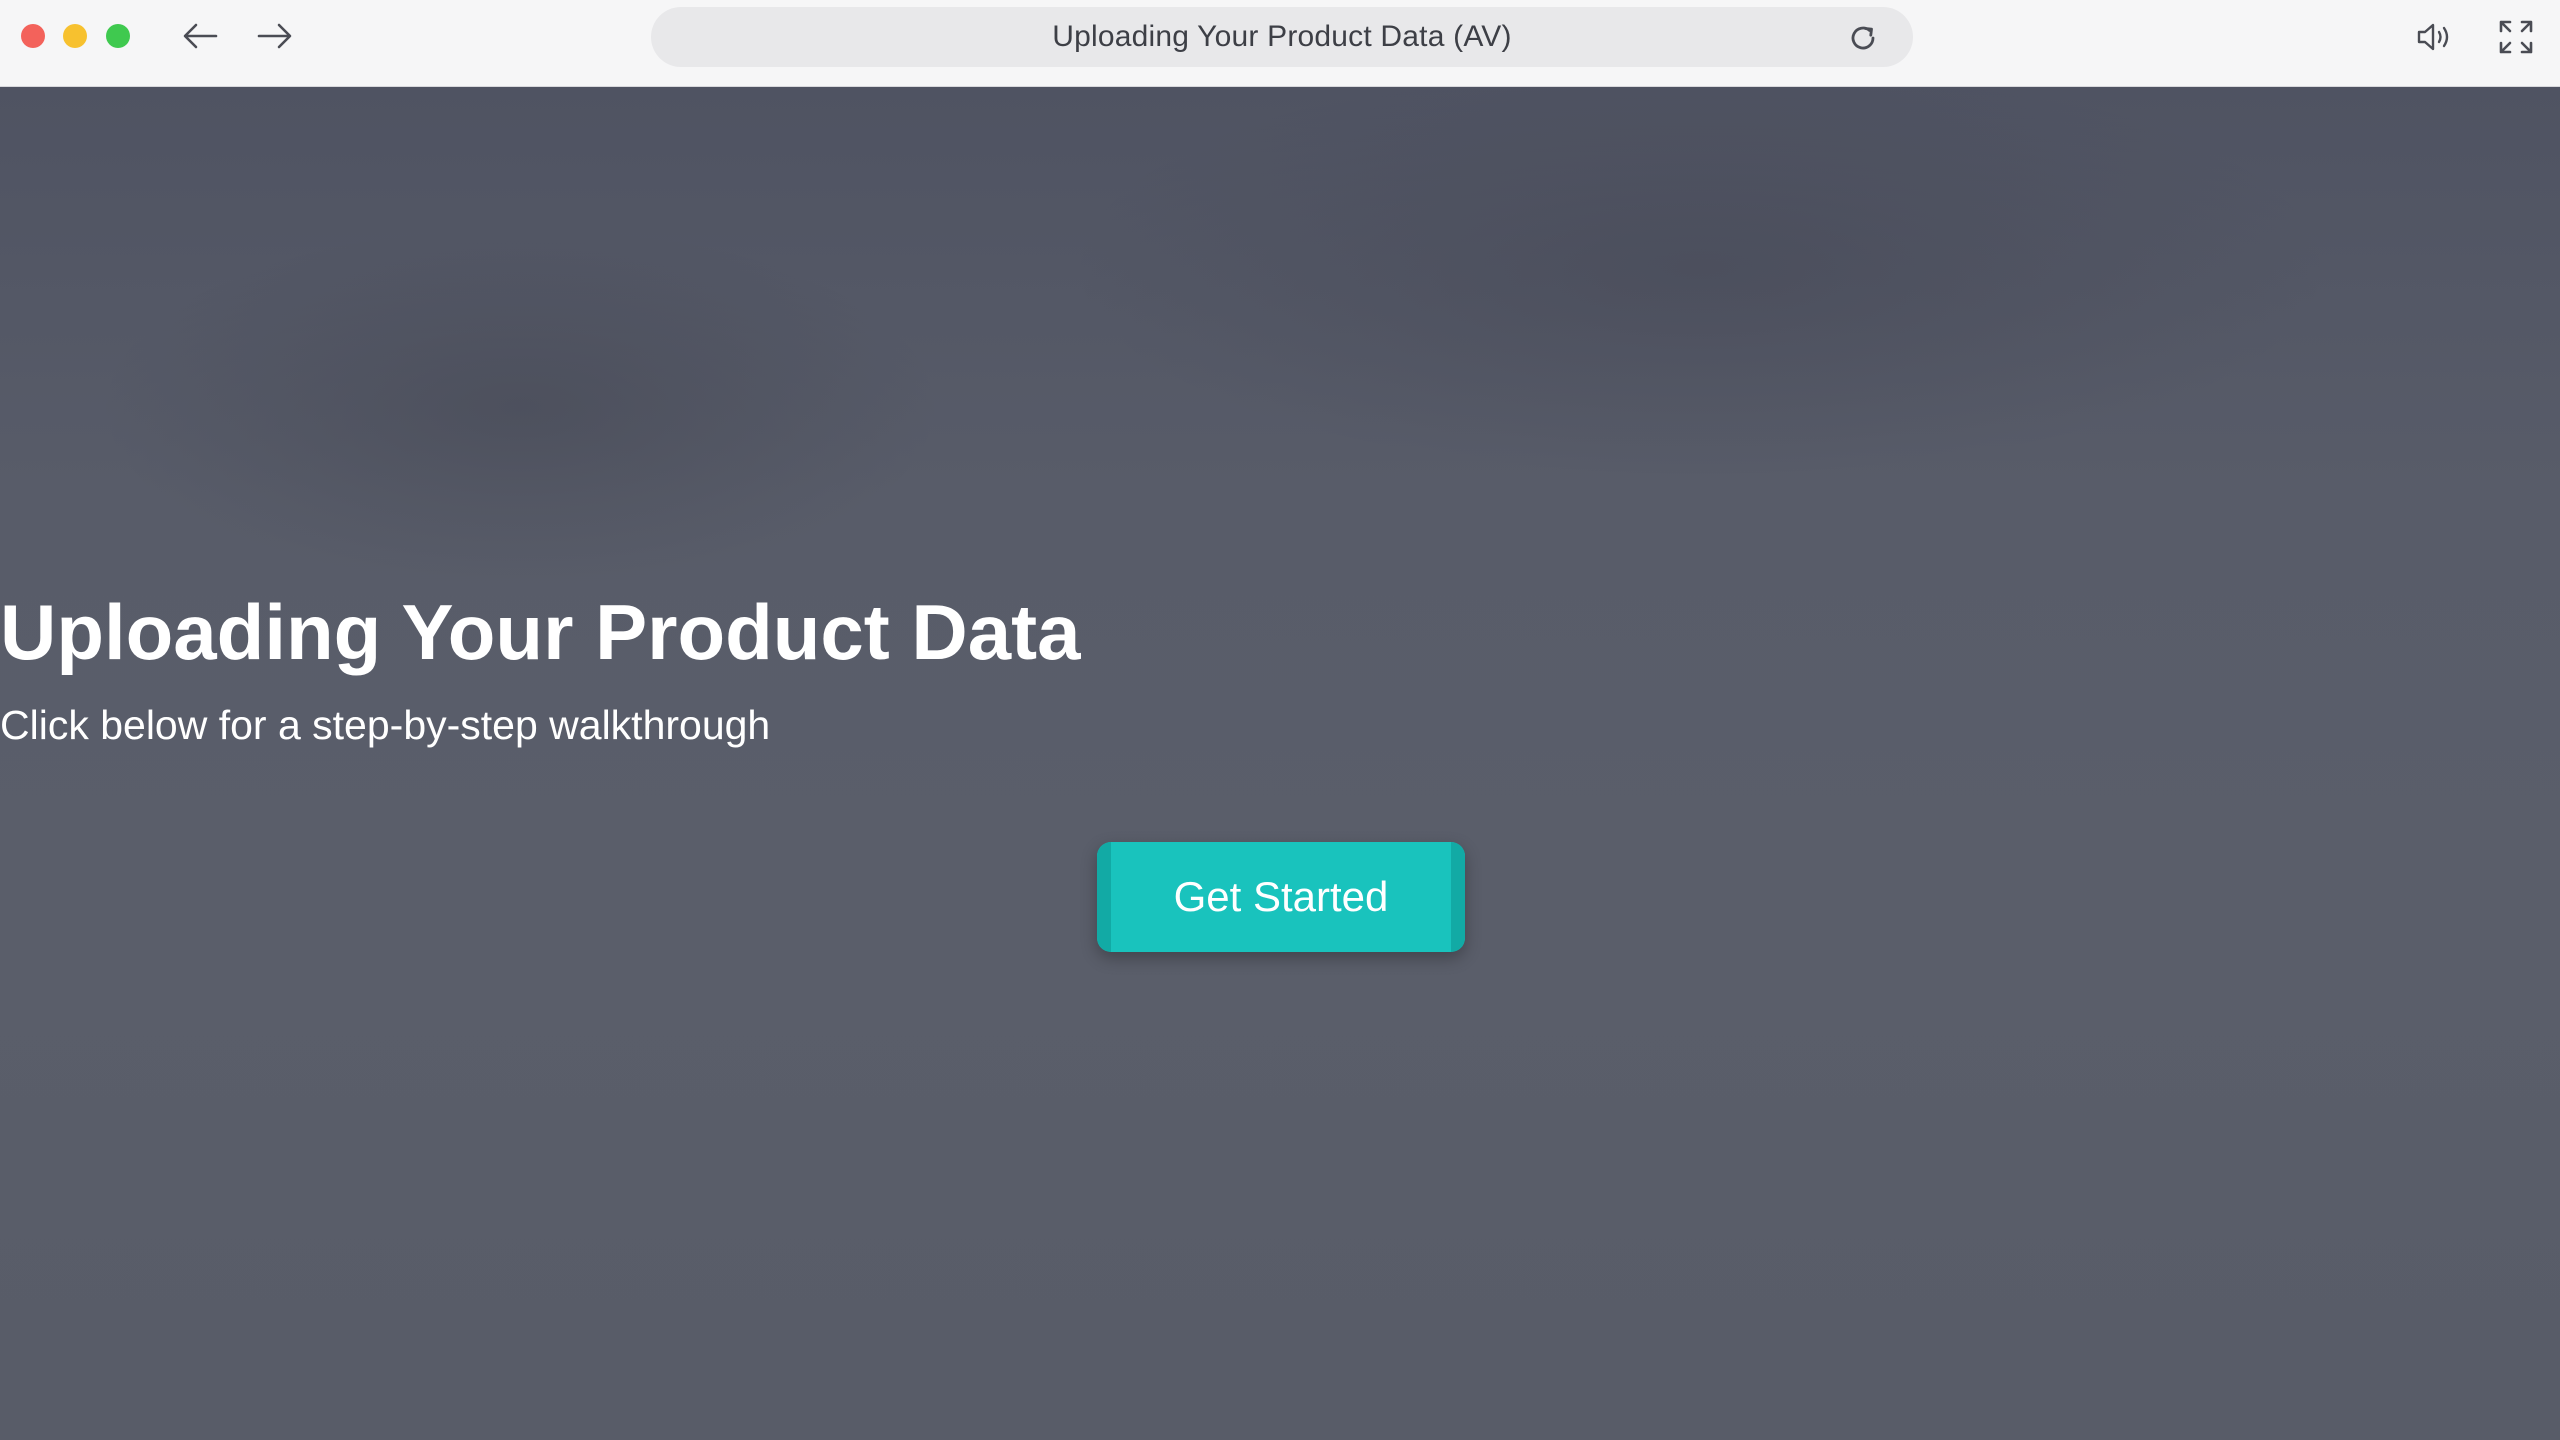  I want to click on back-button, so click(200, 36).